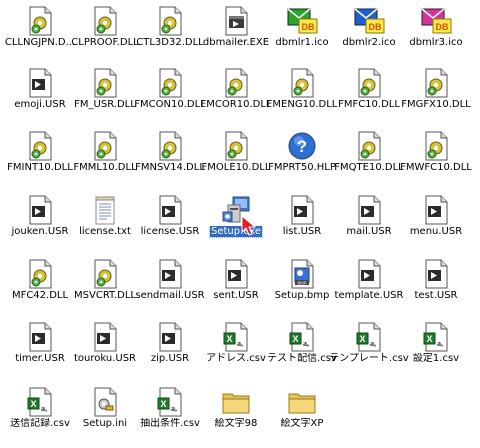 The width and height of the screenshot is (480, 448). What do you see at coordinates (40, 417) in the screenshot?
I see `file-item-csv: Xa, 送信記録.csv` at bounding box center [40, 417].